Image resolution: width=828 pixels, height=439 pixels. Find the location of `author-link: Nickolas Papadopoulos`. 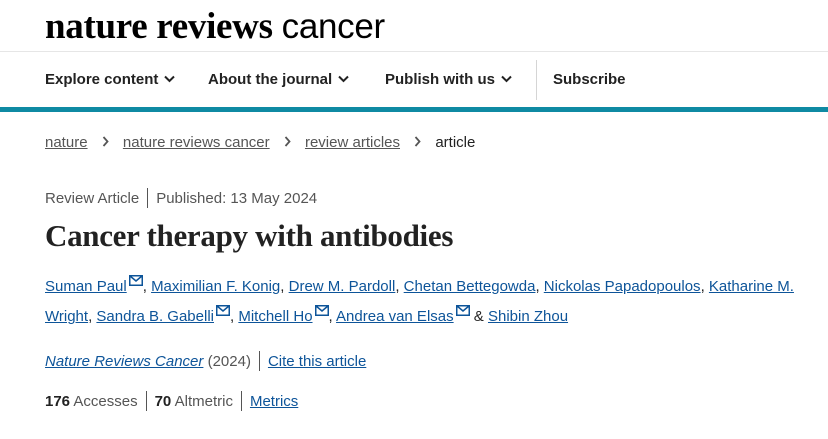

author-link: Nickolas Papadopoulos is located at coordinates (622, 286).